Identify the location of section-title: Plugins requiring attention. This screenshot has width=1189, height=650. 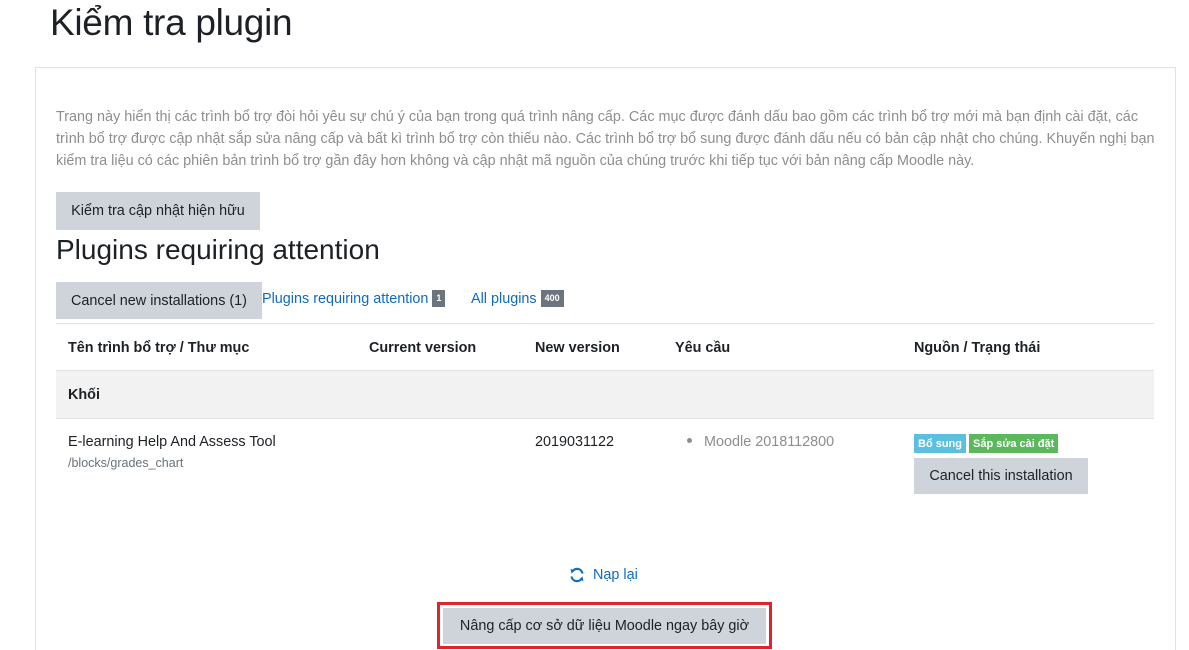
(218, 249).